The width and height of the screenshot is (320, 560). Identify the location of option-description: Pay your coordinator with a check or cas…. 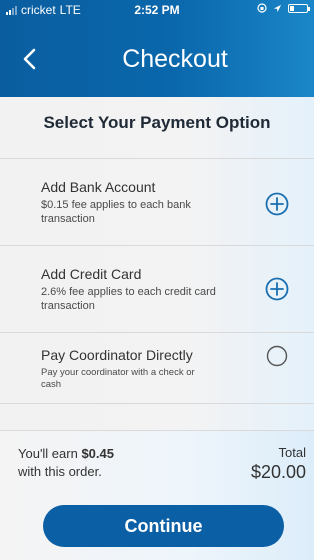
(118, 378).